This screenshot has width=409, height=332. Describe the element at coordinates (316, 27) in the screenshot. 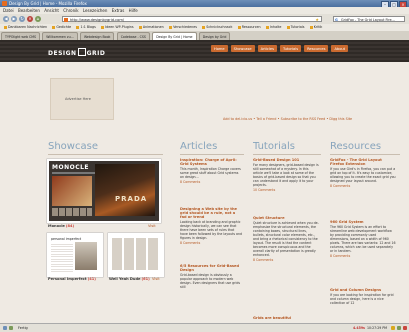

I see `bookmark-item: Kritik` at that location.